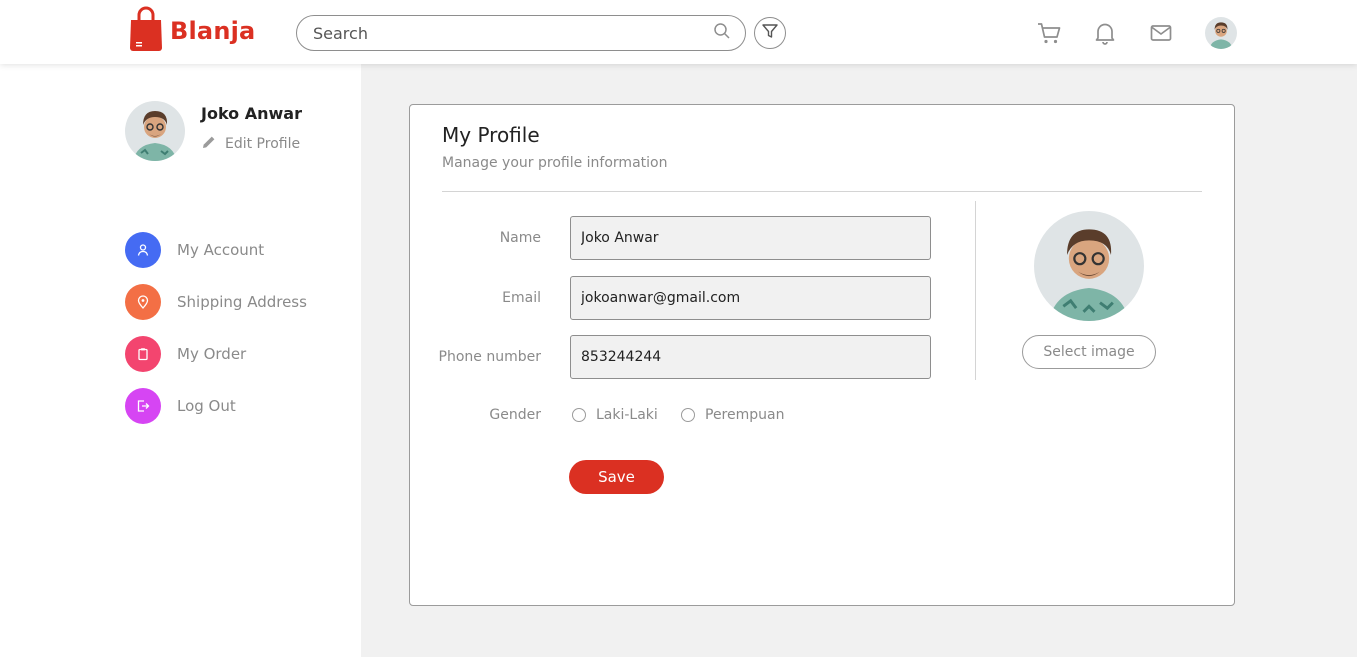 The image size is (1357, 657). I want to click on name-field, so click(750, 238).